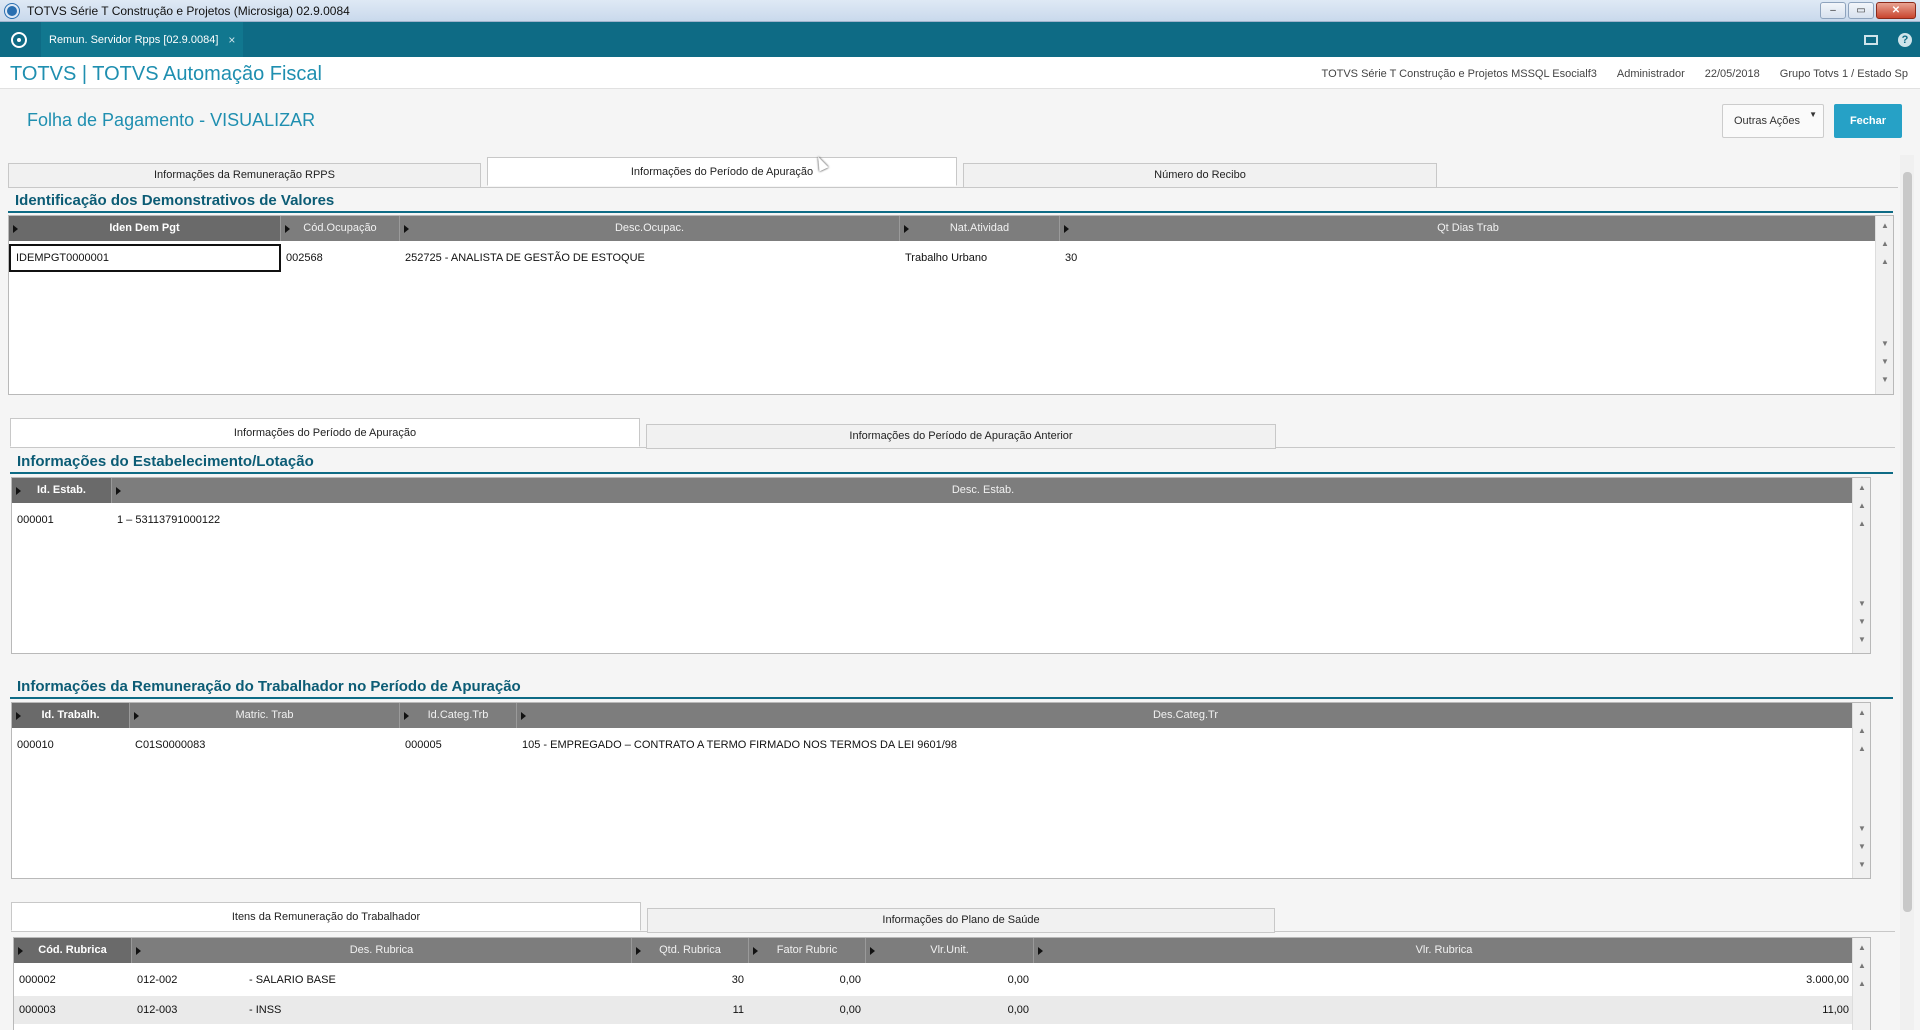 The width and height of the screenshot is (1920, 1030). Describe the element at coordinates (73, 980) in the screenshot. I see `table-cell: 000002` at that location.